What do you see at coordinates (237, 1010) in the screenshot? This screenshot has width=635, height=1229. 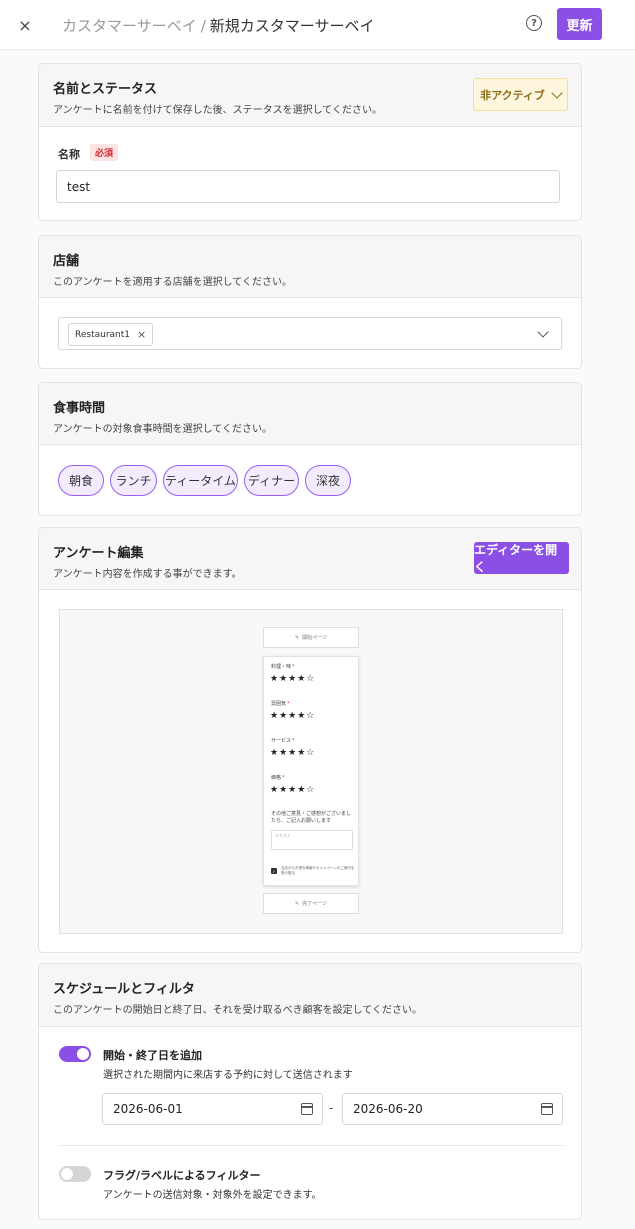 I see `card-subtitle: このアンケートの開始日と終了日、それを受け取るべき顧客を設定してください。` at bounding box center [237, 1010].